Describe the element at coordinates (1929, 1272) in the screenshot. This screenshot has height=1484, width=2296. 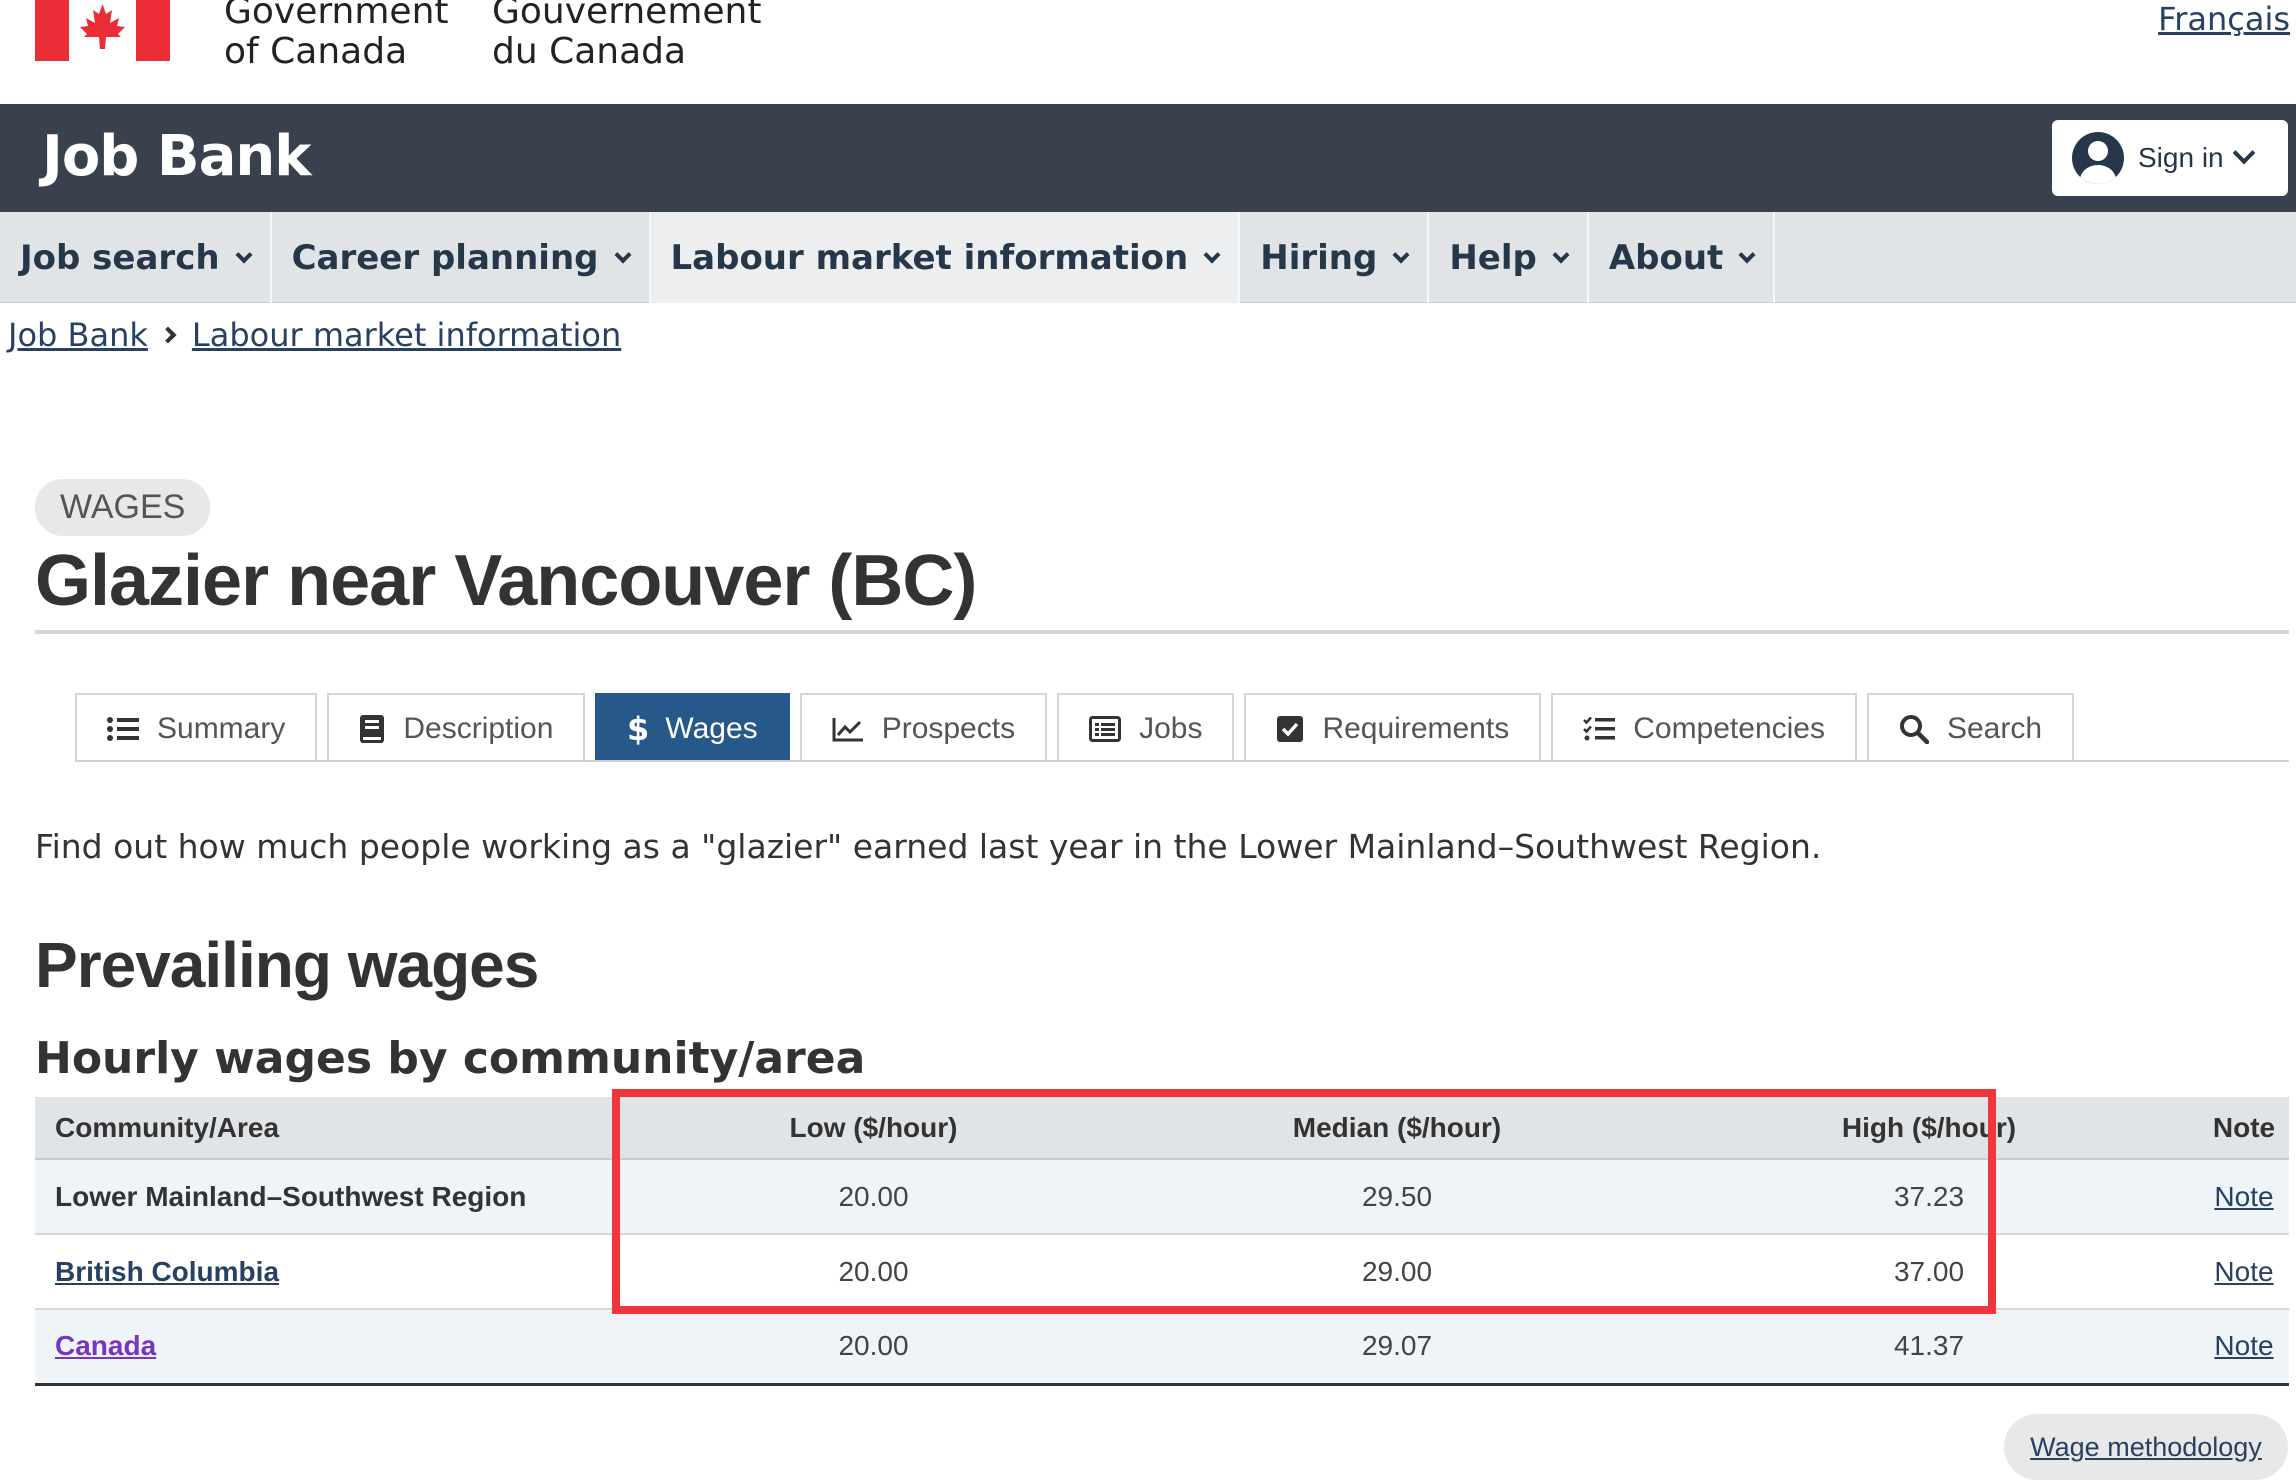
I see `cell-high: 37.00` at that location.